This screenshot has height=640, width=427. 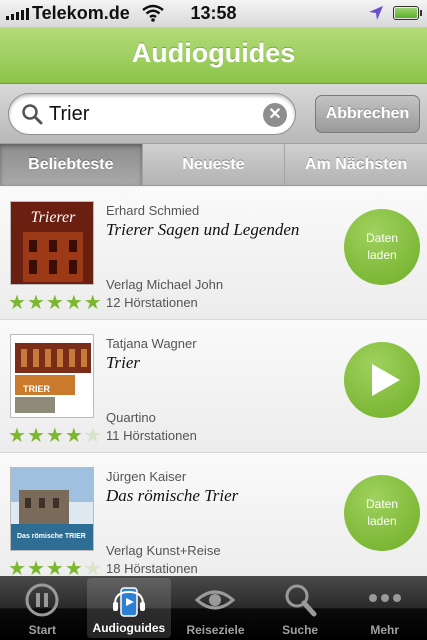 What do you see at coordinates (153, 210) in the screenshot?
I see `item-author: Erhard Schmied` at bounding box center [153, 210].